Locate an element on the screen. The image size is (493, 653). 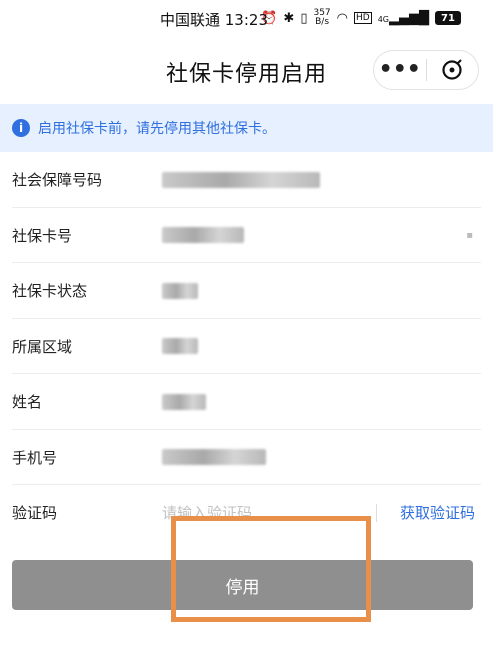
net-speed: 357 B/s is located at coordinates (321, 18).